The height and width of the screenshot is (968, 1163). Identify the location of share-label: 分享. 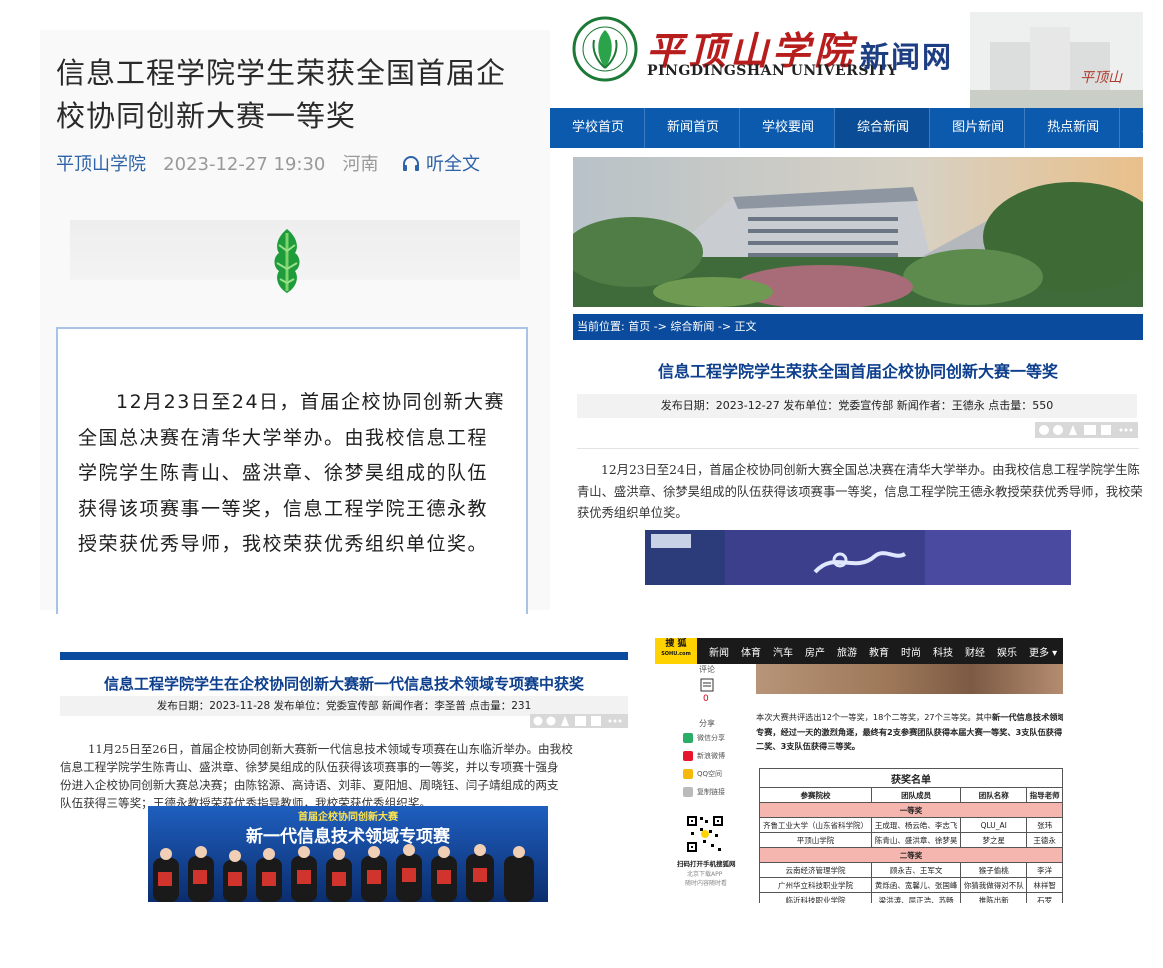
(707, 723).